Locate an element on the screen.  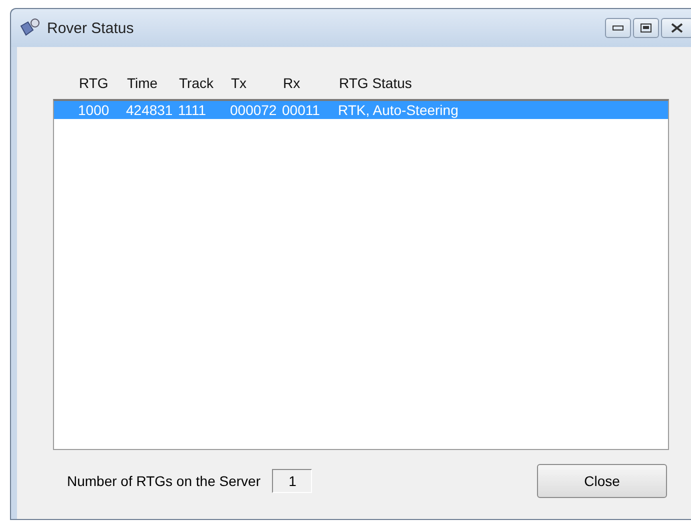
column-header: Time is located at coordinates (153, 83).